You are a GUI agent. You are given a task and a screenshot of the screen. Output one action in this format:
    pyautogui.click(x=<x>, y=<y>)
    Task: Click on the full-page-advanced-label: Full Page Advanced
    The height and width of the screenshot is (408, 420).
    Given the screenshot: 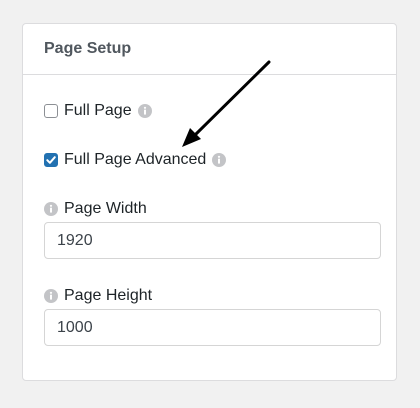 What is the action you would take?
    pyautogui.click(x=135, y=159)
    